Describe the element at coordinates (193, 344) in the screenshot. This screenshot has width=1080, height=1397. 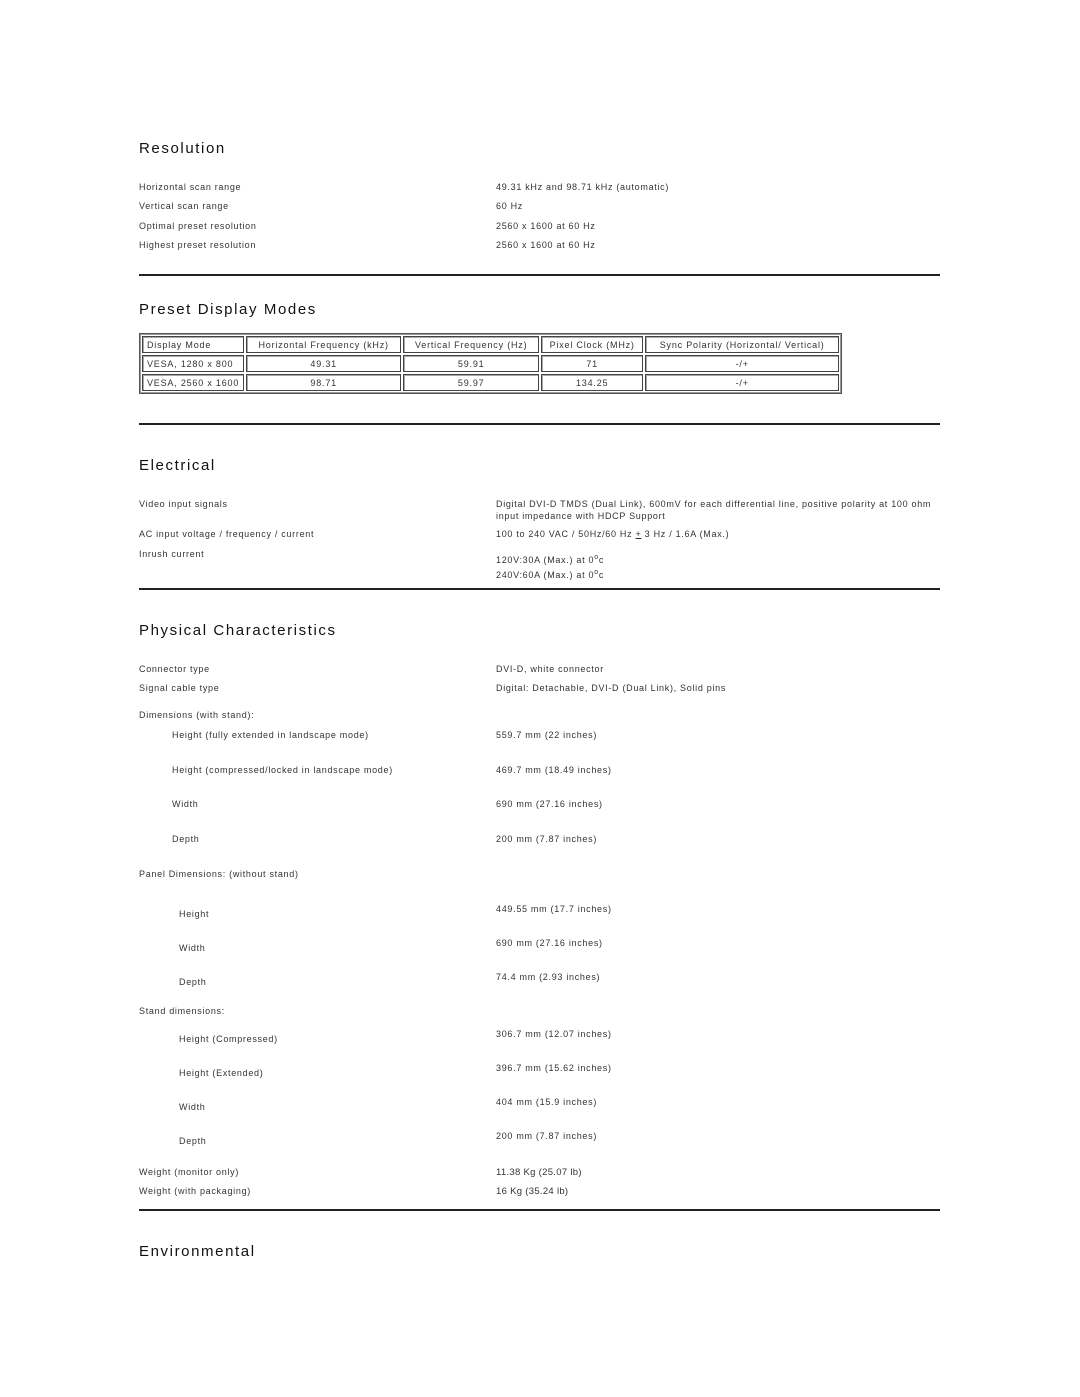
I see `table-header-cell: Display Mode` at that location.